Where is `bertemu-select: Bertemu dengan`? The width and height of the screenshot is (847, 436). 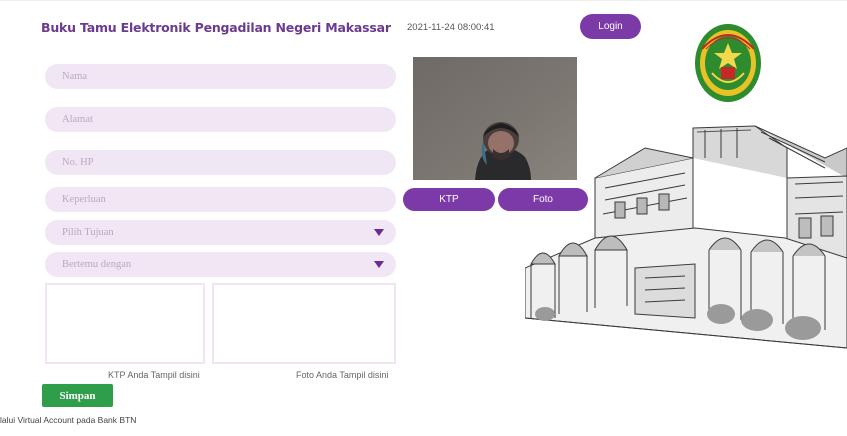
bertemu-select: Bertemu dengan is located at coordinates (220, 264).